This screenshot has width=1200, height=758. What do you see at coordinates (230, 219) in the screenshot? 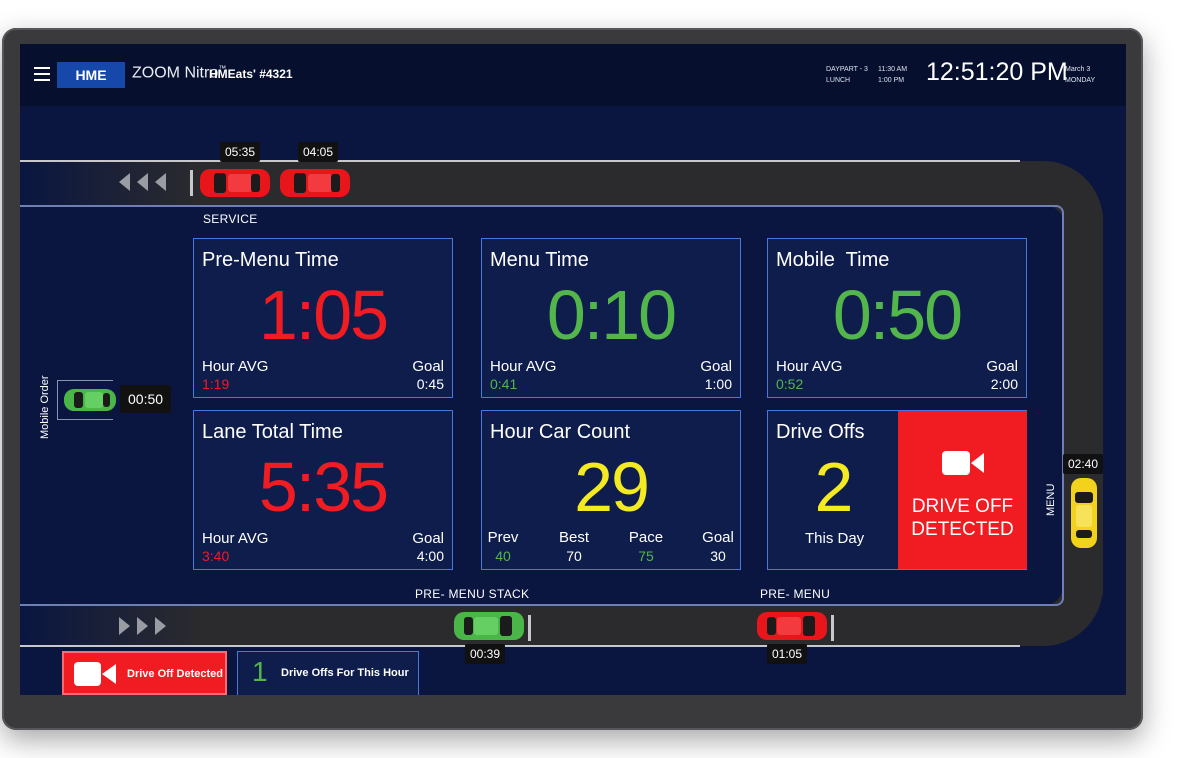
I see `service-label: SERVICE` at bounding box center [230, 219].